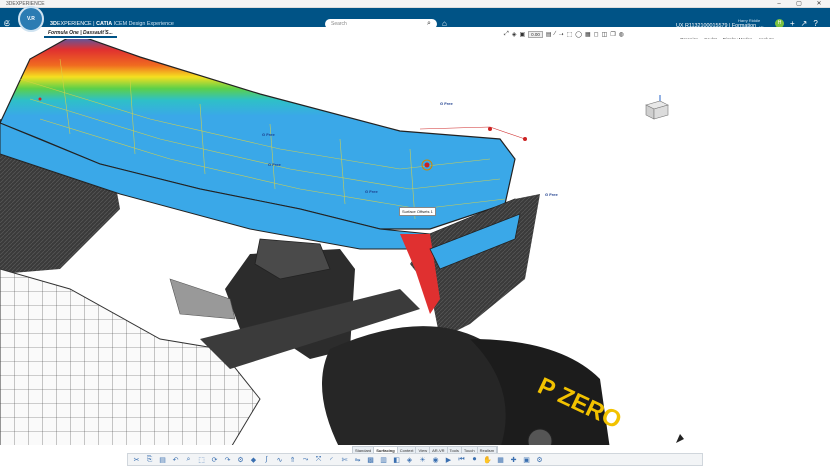 The height and width of the screenshot is (467, 830). I want to click on surface-icon: ◆, so click(253, 460).